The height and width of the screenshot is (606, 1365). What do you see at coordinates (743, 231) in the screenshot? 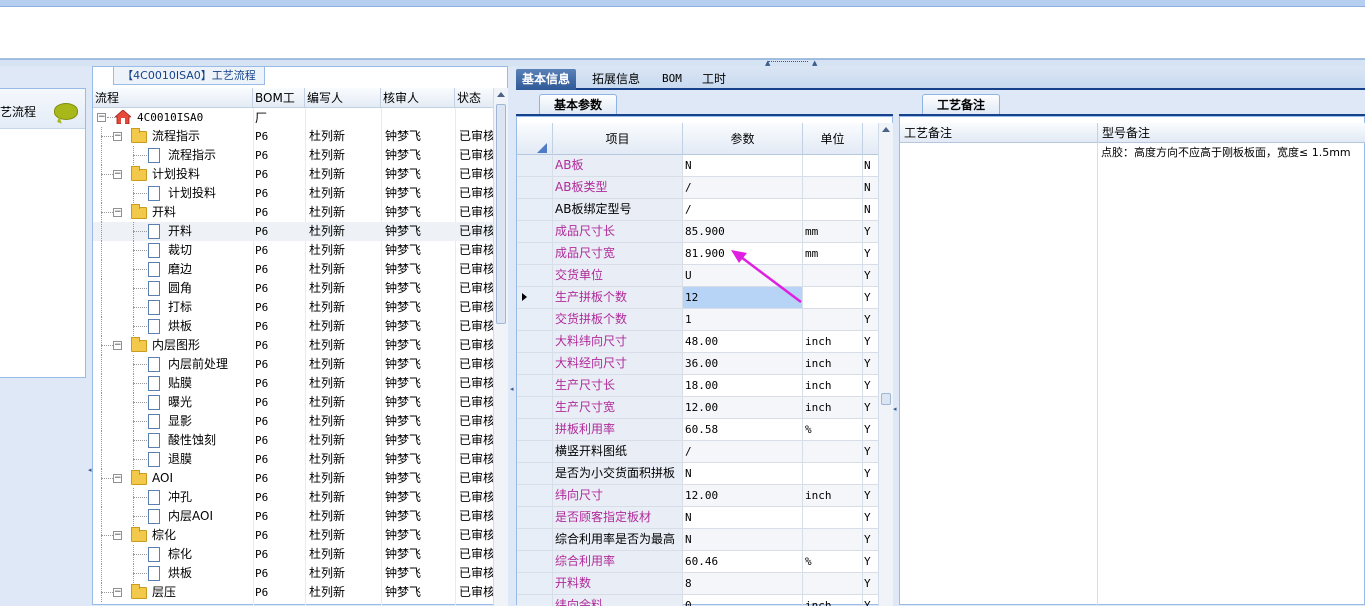
I see `grid-cell-param: 85.900` at bounding box center [743, 231].